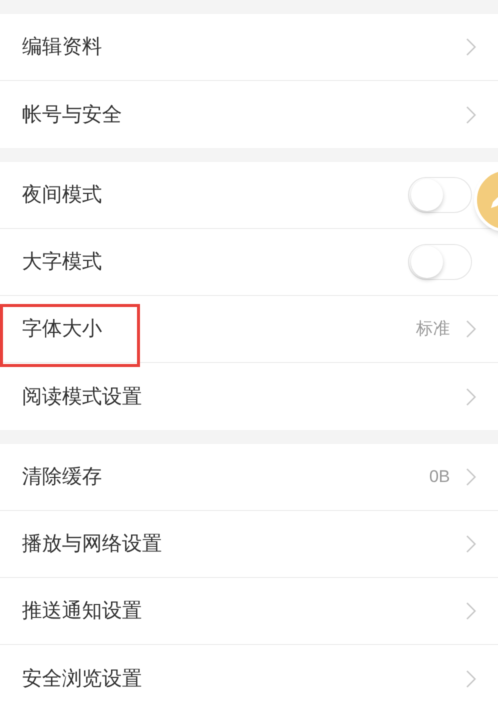  I want to click on row-label: 播放与网络设置, so click(92, 544).